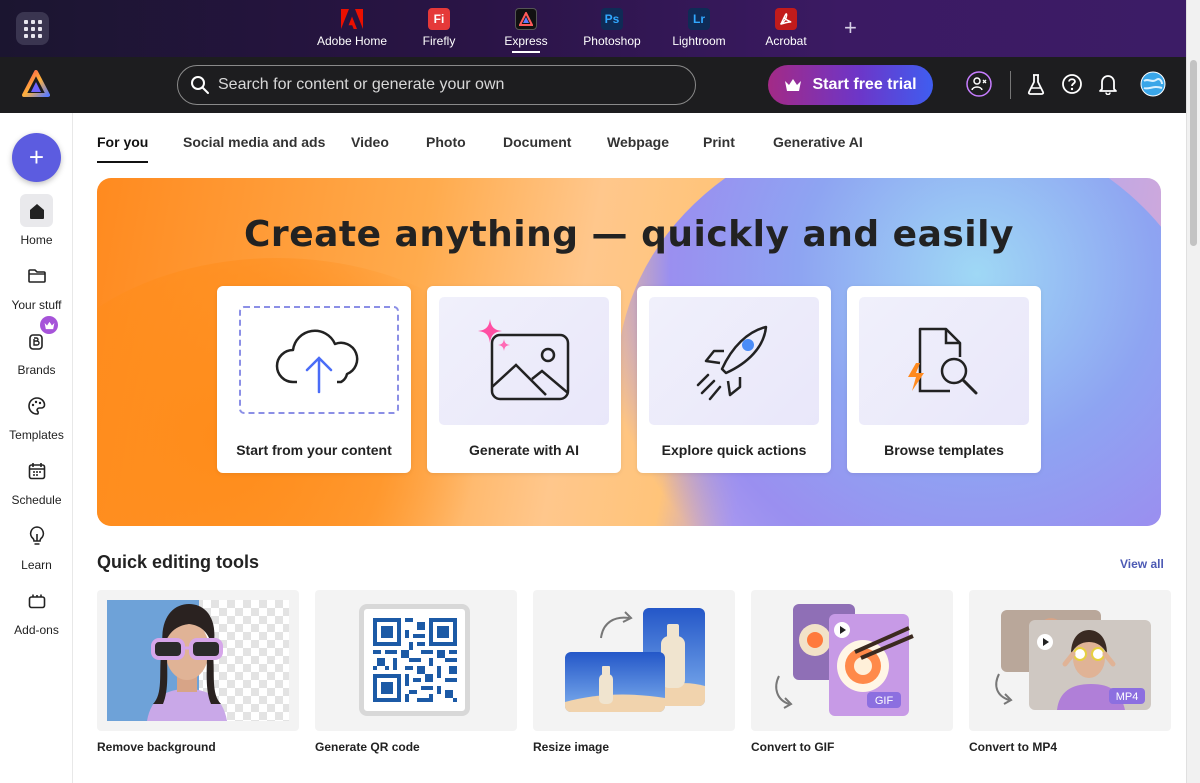  Describe the element at coordinates (36, 600) in the screenshot. I see `addons-icon` at that location.